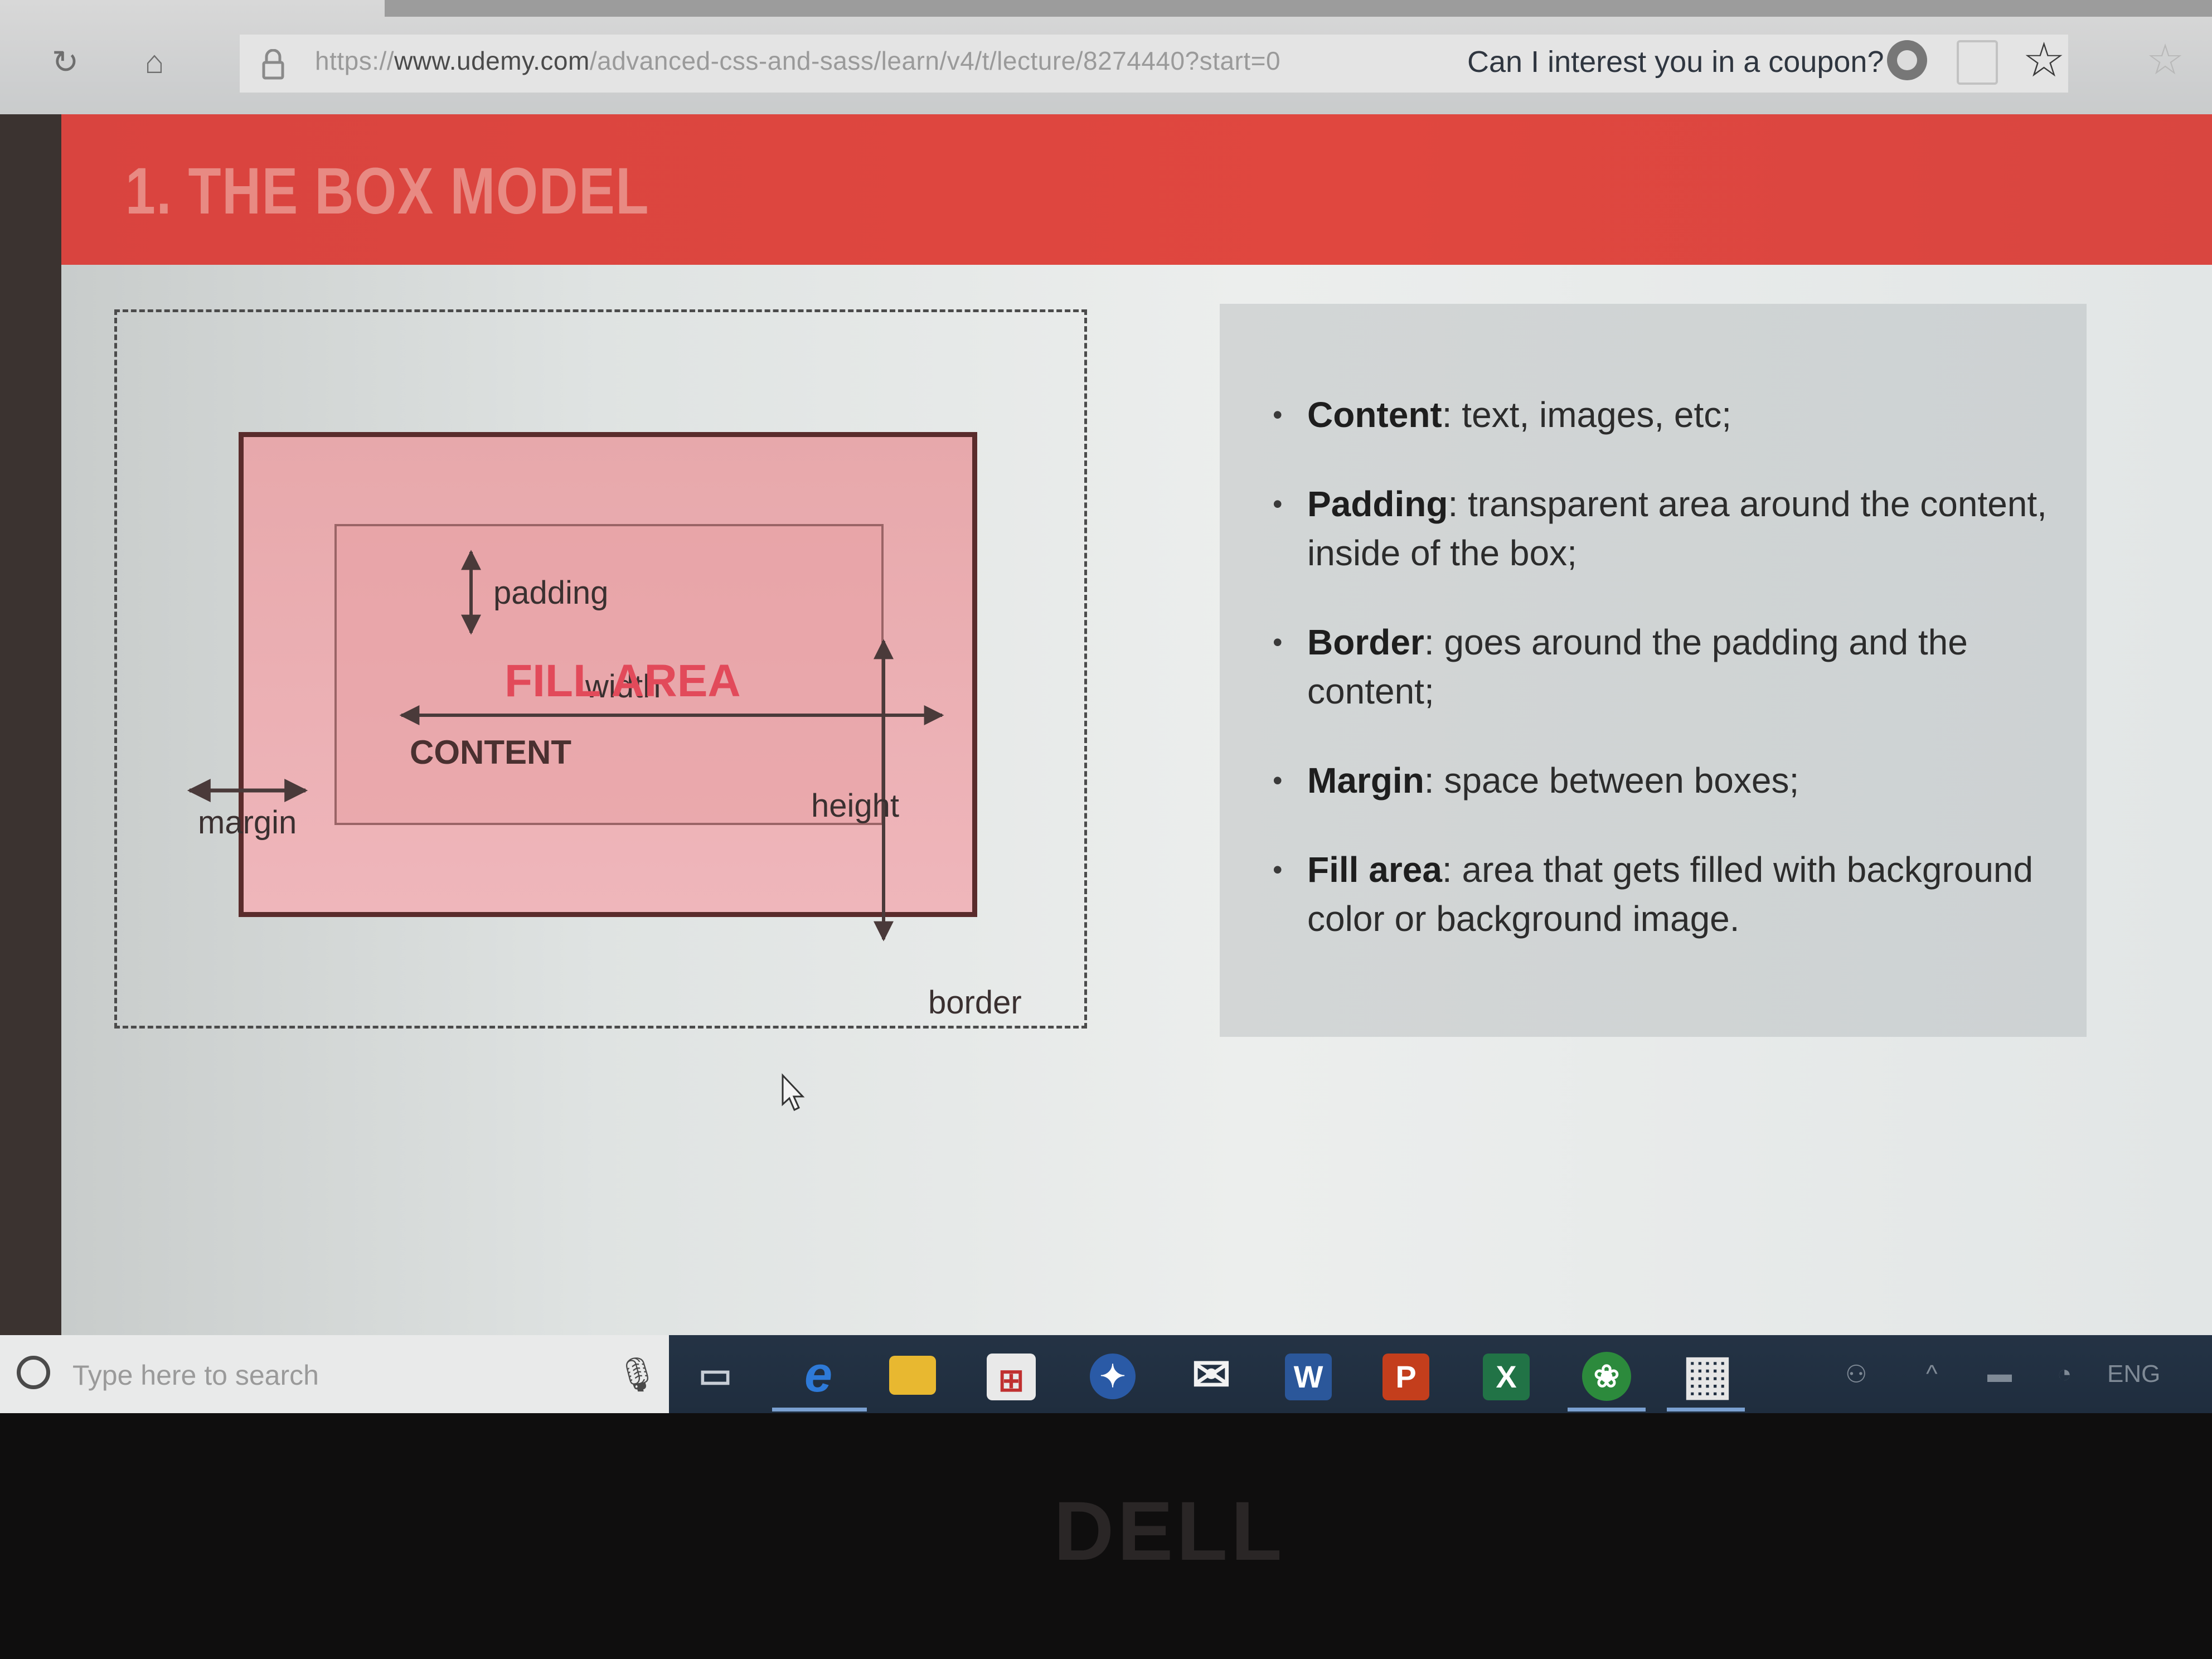  Describe the element at coordinates (1170, 1531) in the screenshot. I see `dell-logo: DELL` at that location.